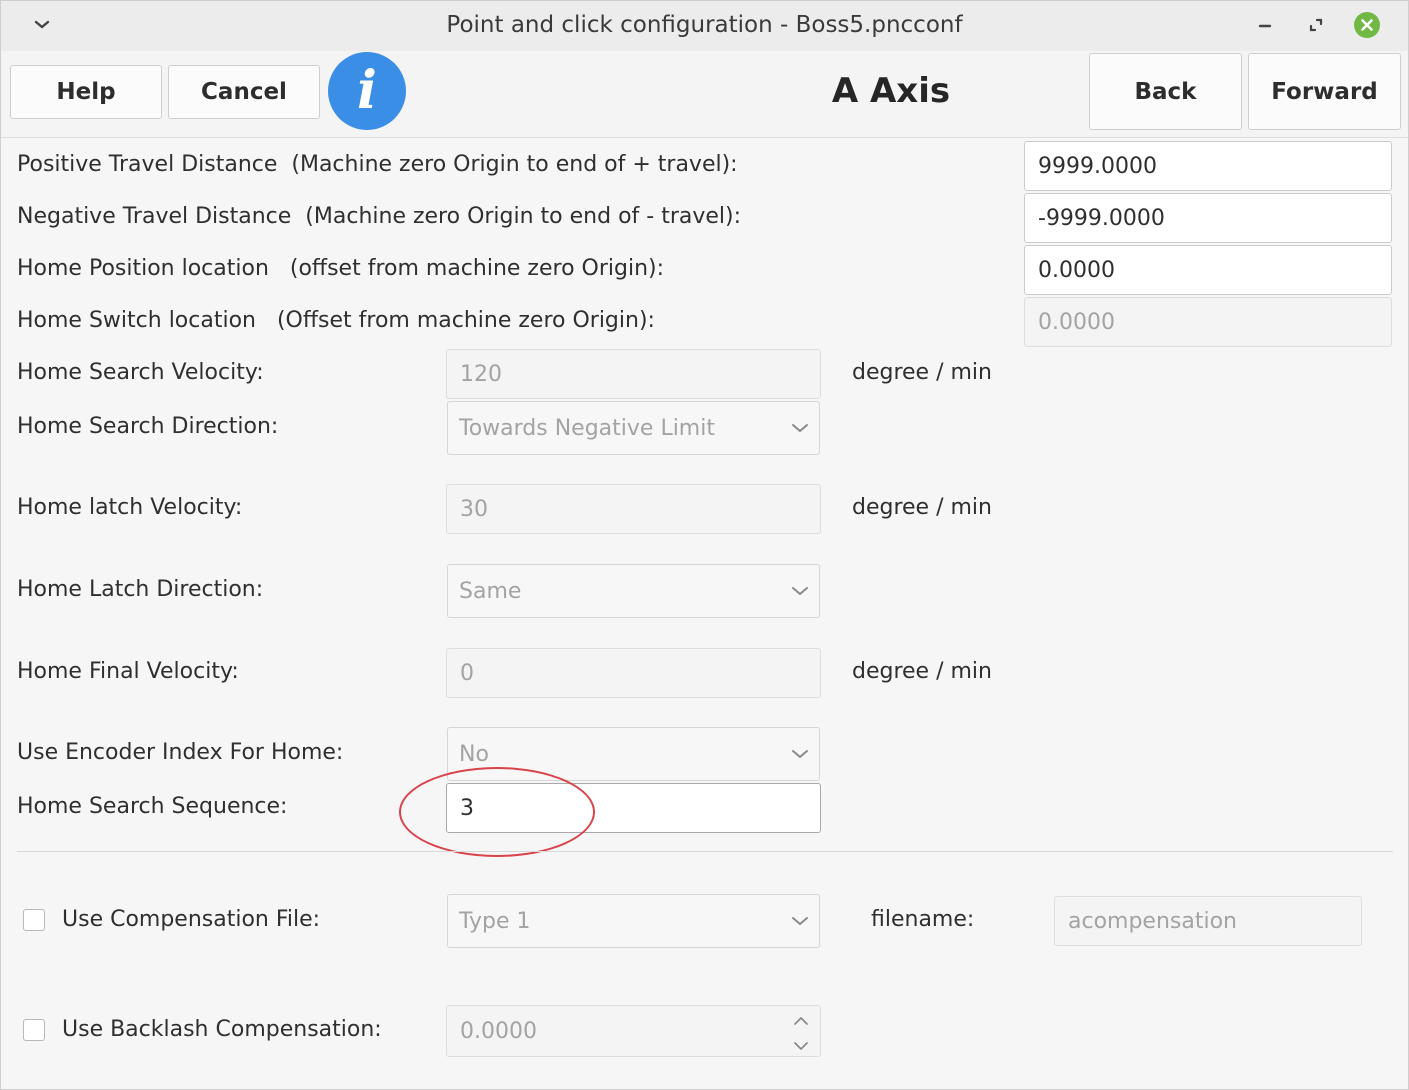  What do you see at coordinates (498, 1031) in the screenshot?
I see `backlash-value: 0.0000` at bounding box center [498, 1031].